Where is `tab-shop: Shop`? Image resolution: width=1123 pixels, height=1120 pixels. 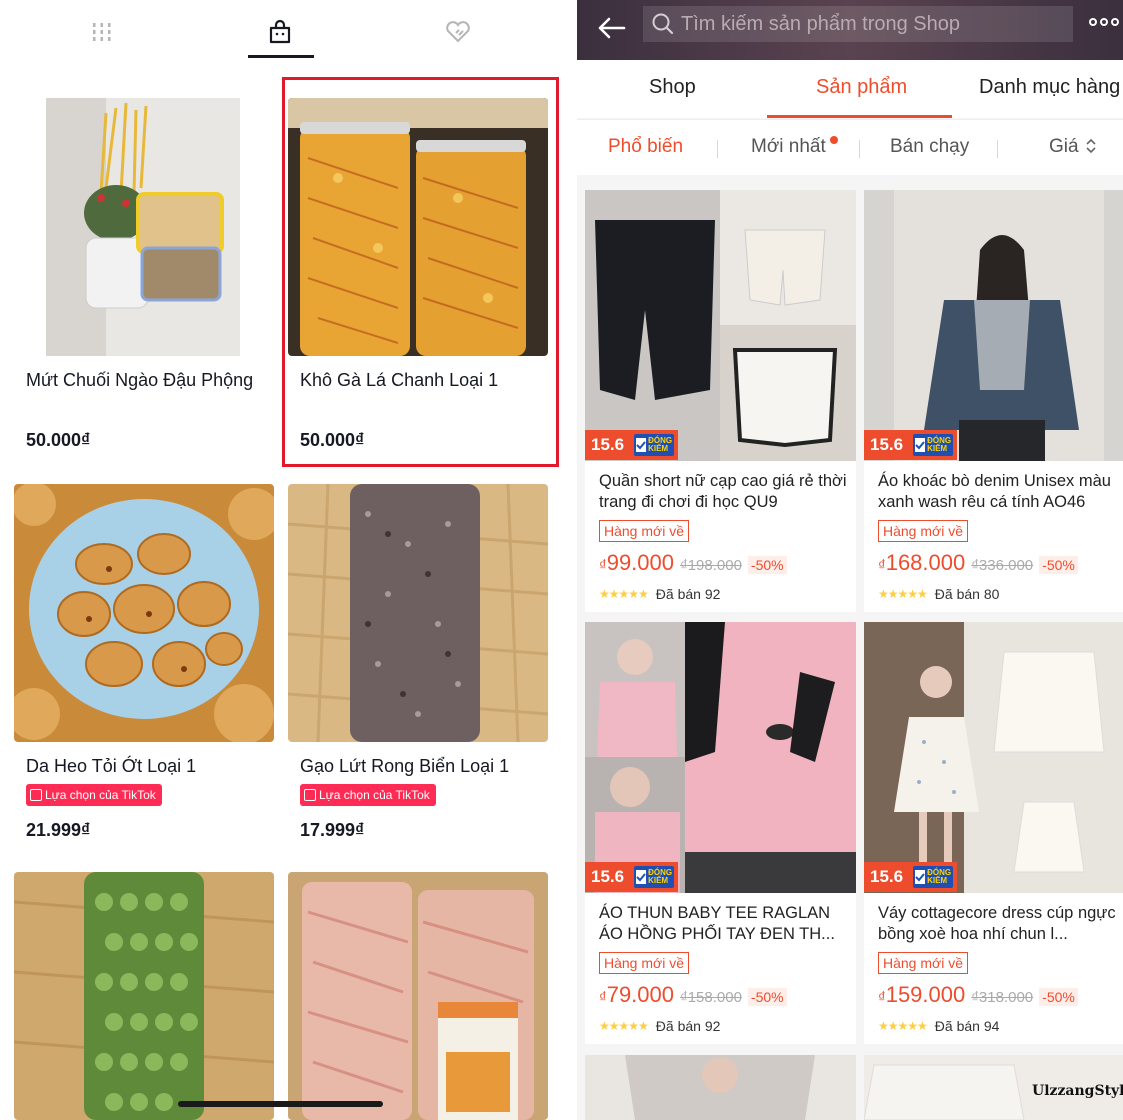 tab-shop: Shop is located at coordinates (672, 87).